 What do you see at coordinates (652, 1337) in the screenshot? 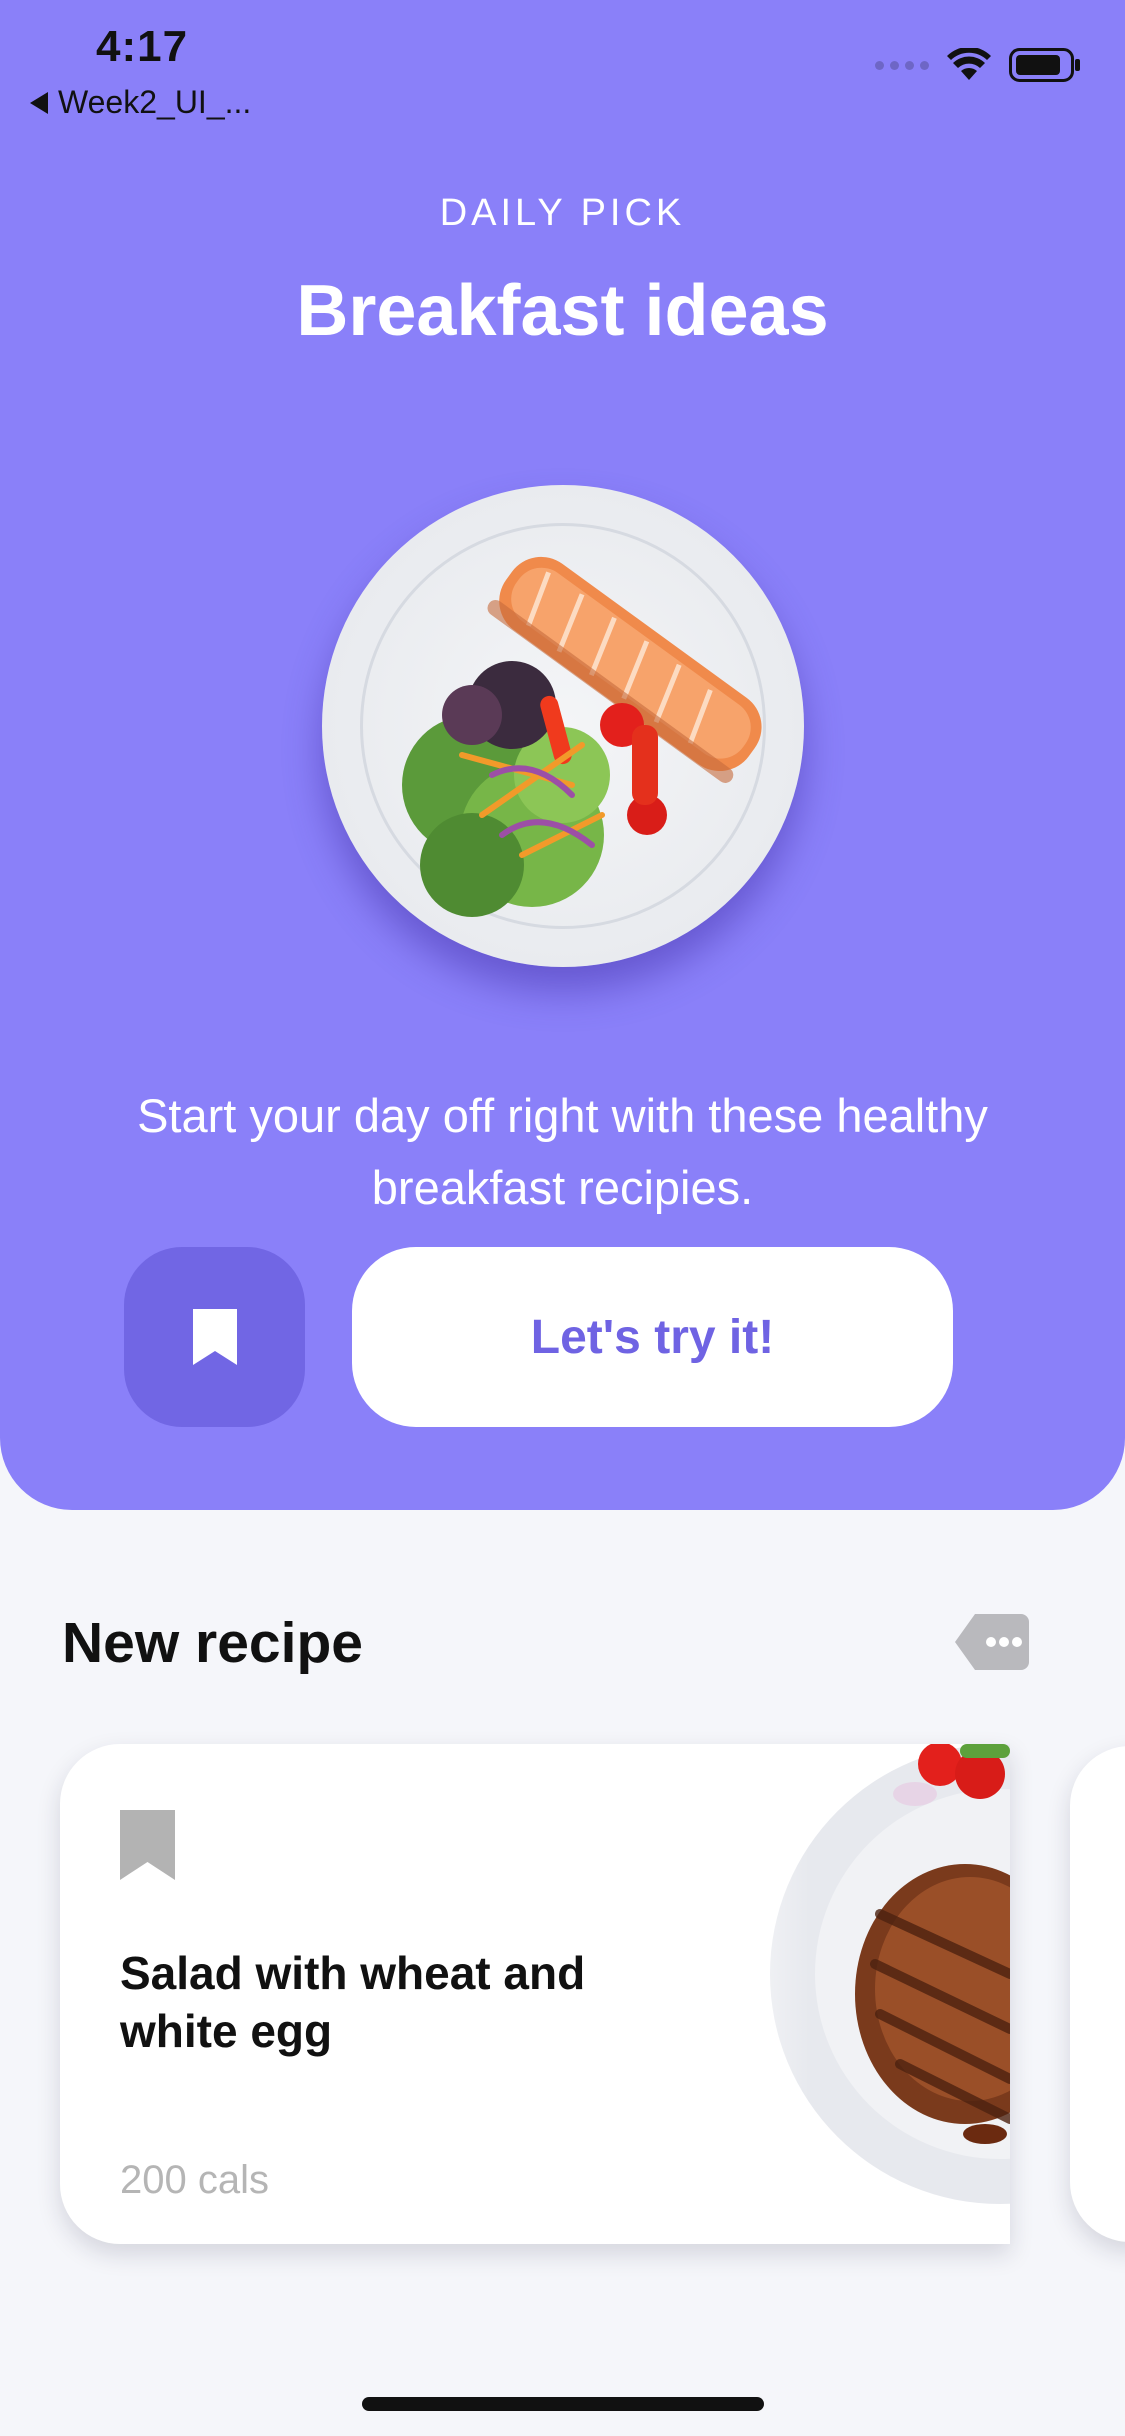
I see `lets-try-it-button: Let's try it!` at bounding box center [652, 1337].